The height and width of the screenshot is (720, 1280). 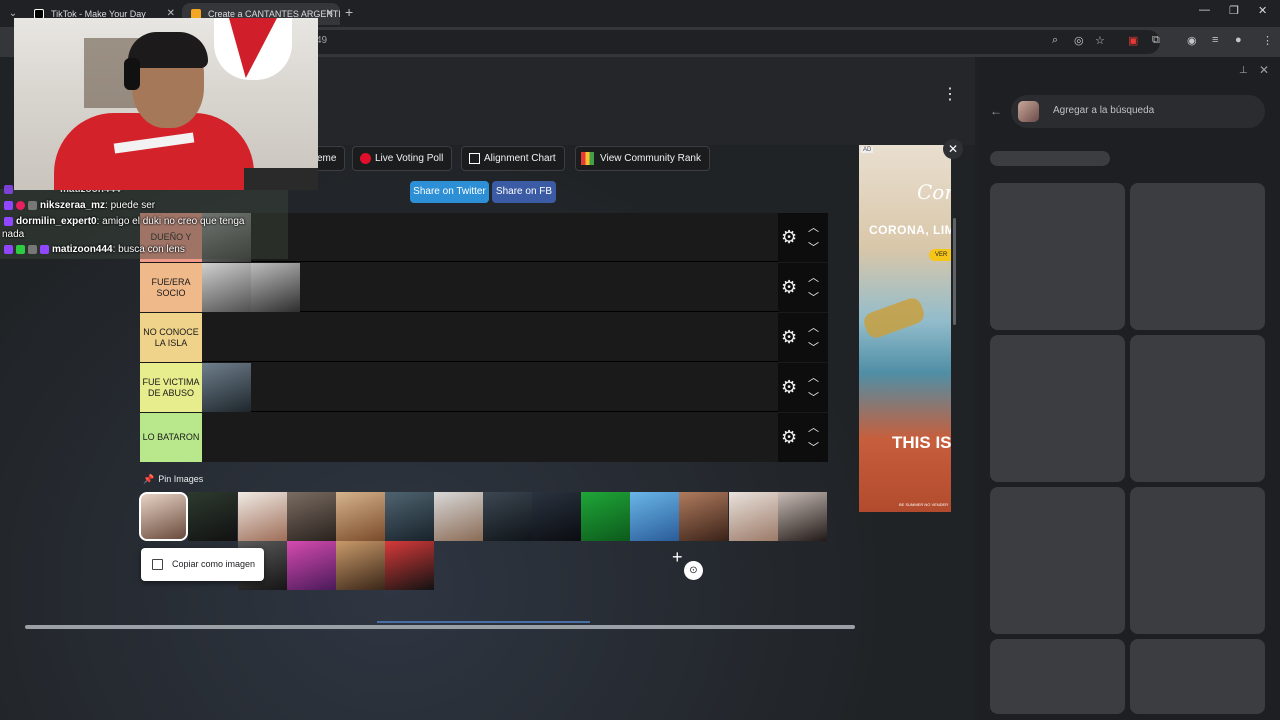 What do you see at coordinates (950, 94) in the screenshot?
I see `more-options-icon: ⋮` at bounding box center [950, 94].